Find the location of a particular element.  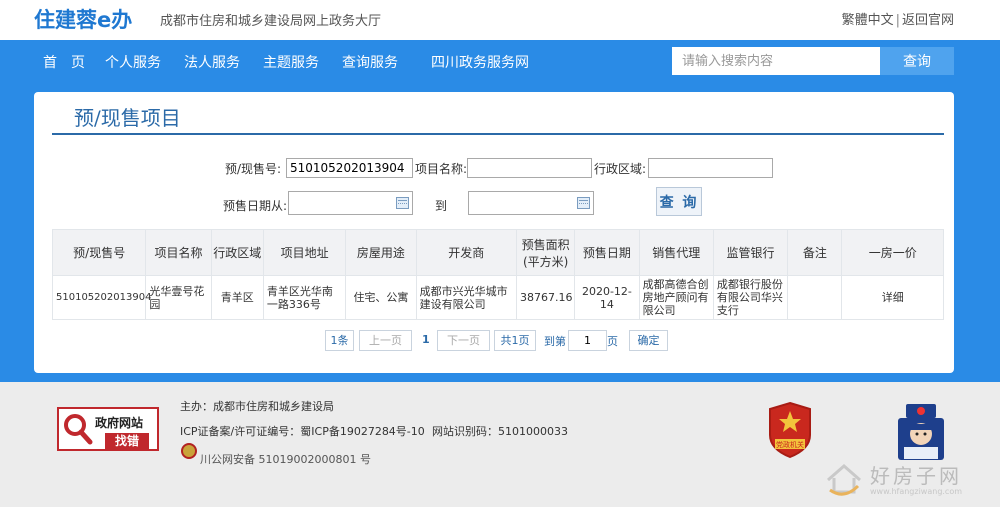

site-logo: 住建蓉e办 is located at coordinates (83, 19).